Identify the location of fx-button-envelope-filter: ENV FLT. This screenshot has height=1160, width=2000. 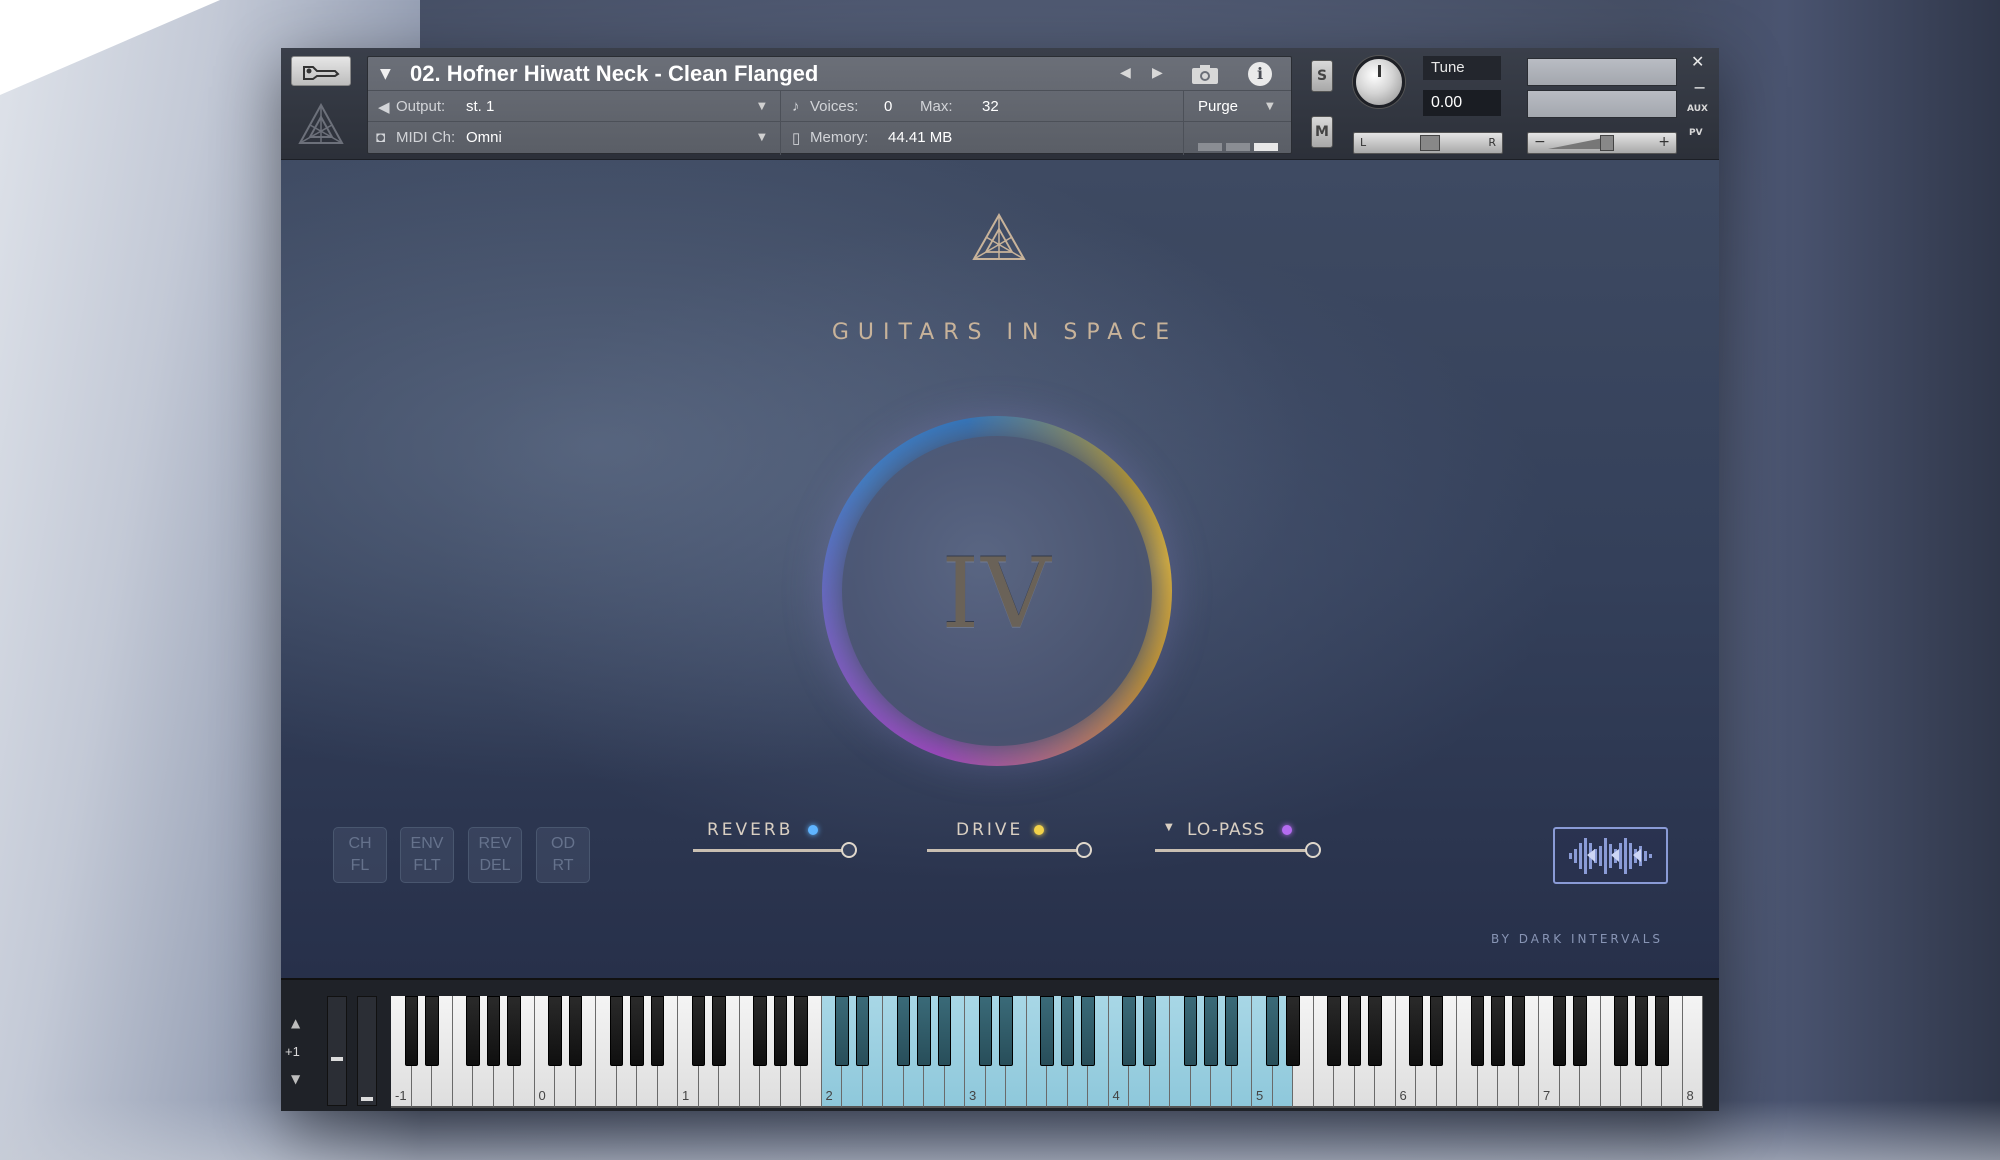
(427, 855).